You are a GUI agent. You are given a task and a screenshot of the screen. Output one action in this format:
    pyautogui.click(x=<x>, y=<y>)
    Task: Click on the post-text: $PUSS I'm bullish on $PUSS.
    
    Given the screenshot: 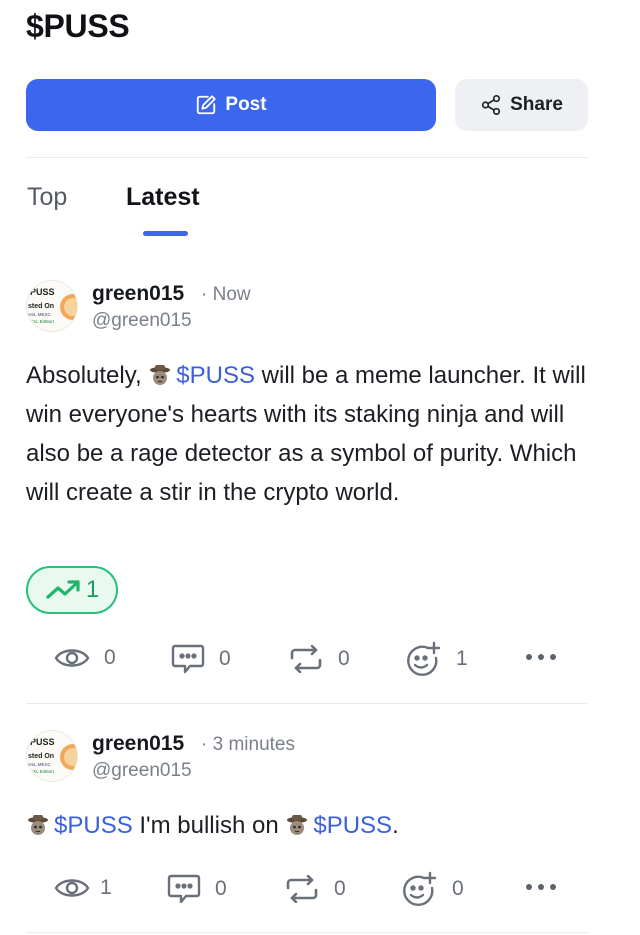 What is the action you would take?
    pyautogui.click(x=311, y=825)
    